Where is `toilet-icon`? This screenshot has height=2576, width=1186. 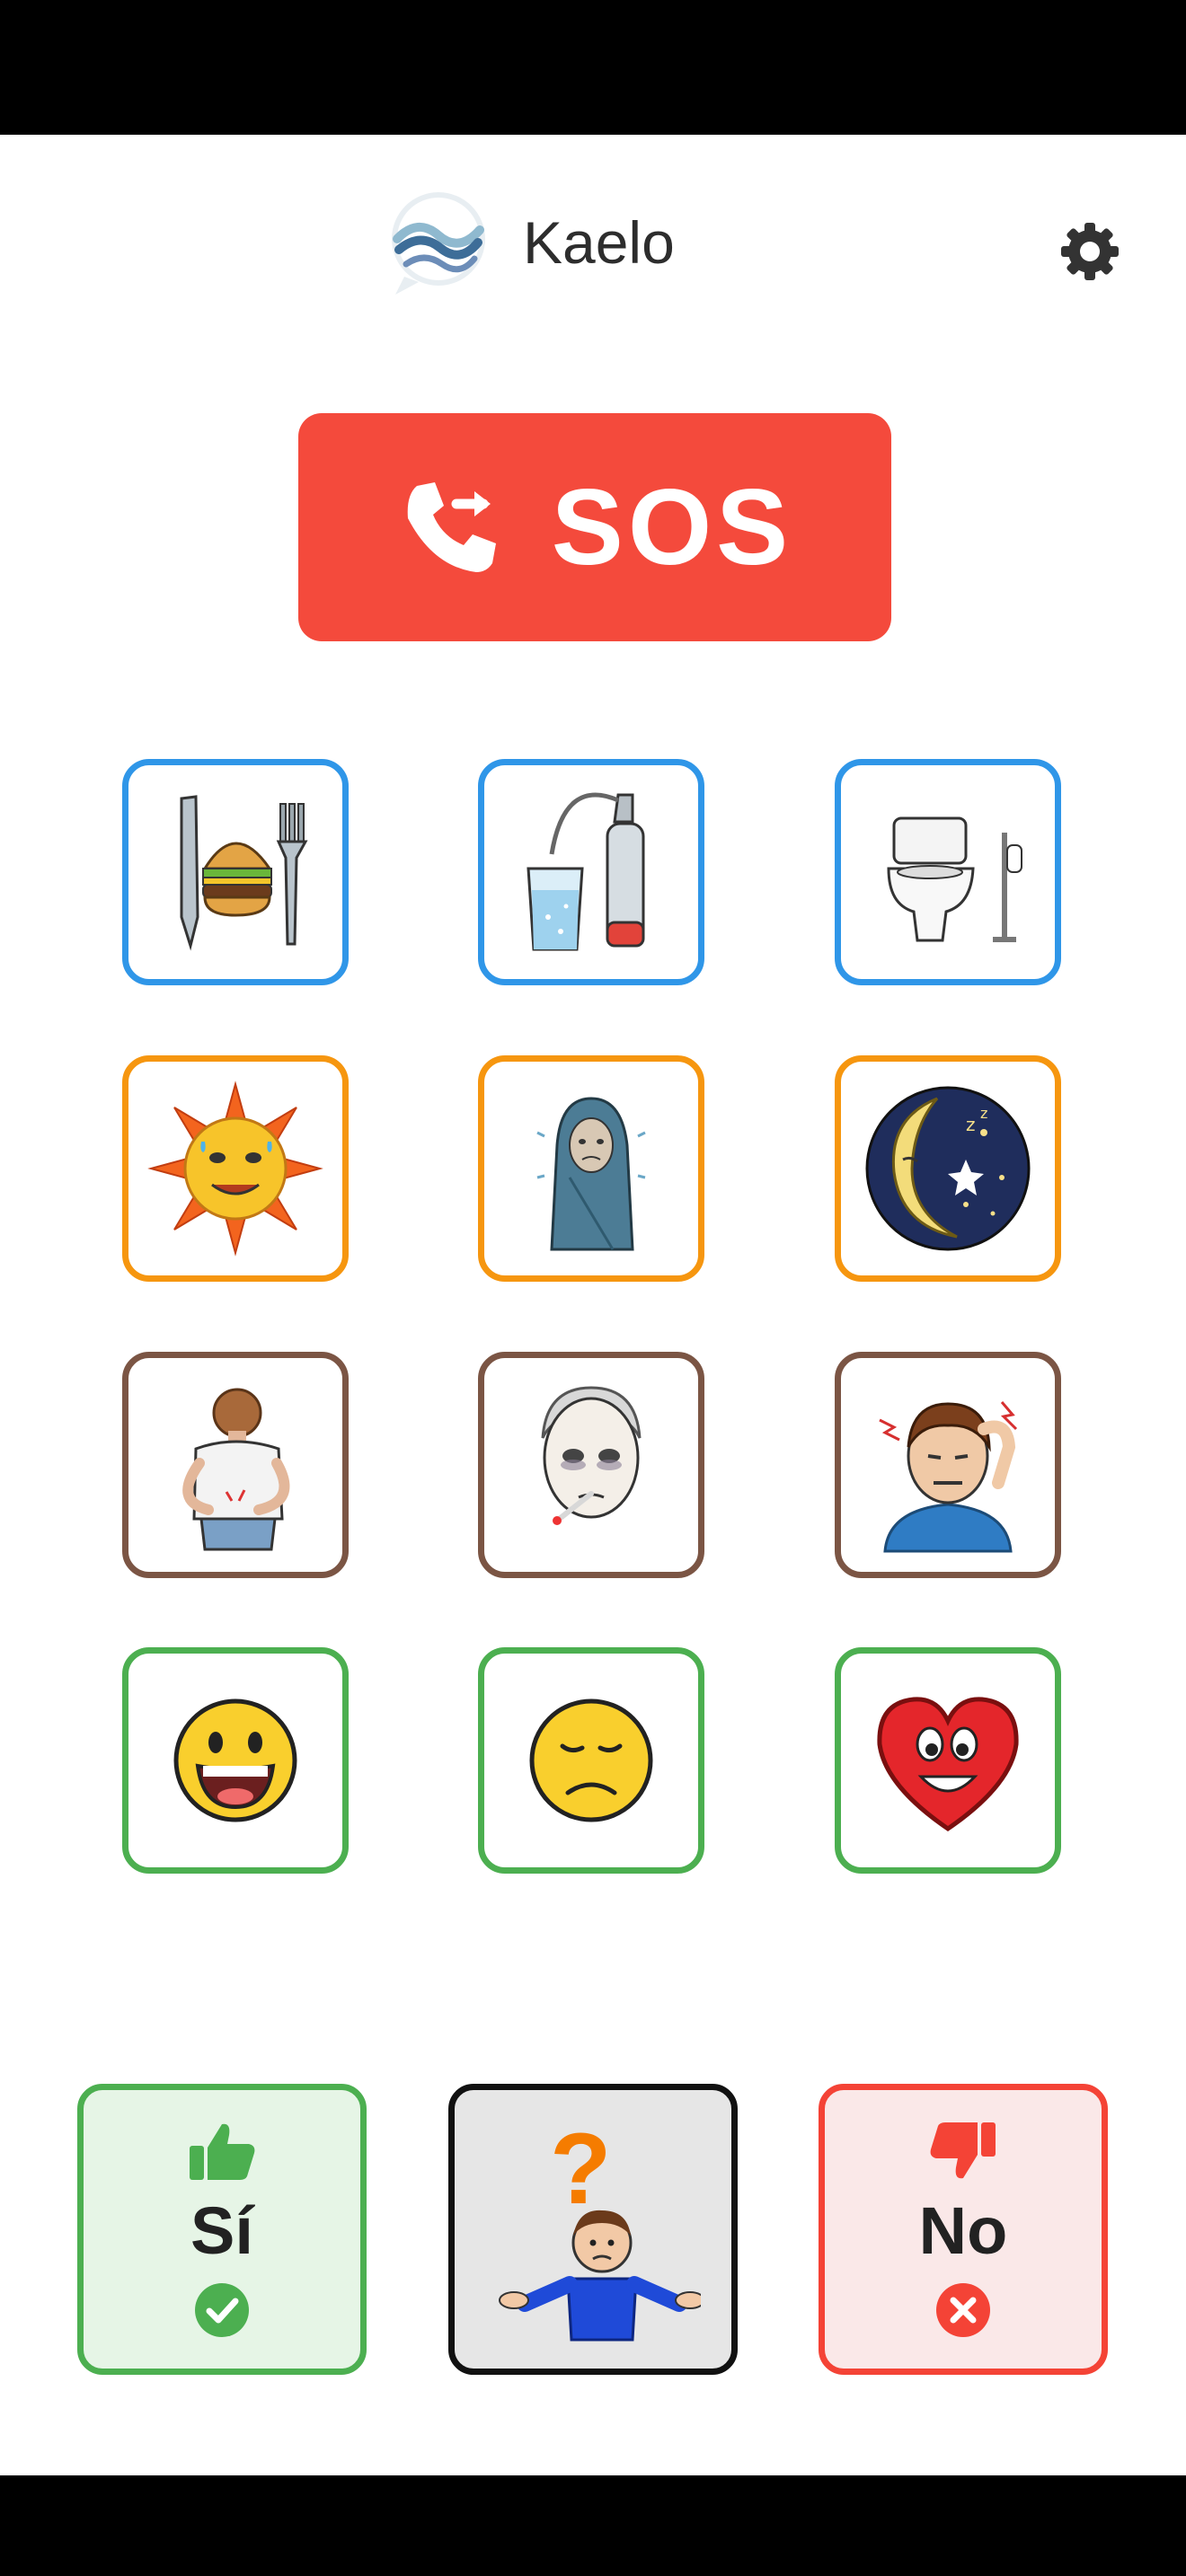
toilet-icon is located at coordinates (954, 879).